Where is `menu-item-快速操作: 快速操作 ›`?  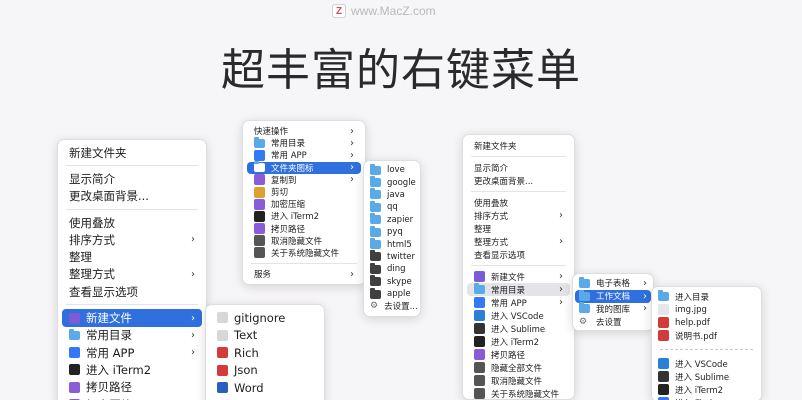
menu-item-快速操作: 快速操作 › is located at coordinates (304, 131).